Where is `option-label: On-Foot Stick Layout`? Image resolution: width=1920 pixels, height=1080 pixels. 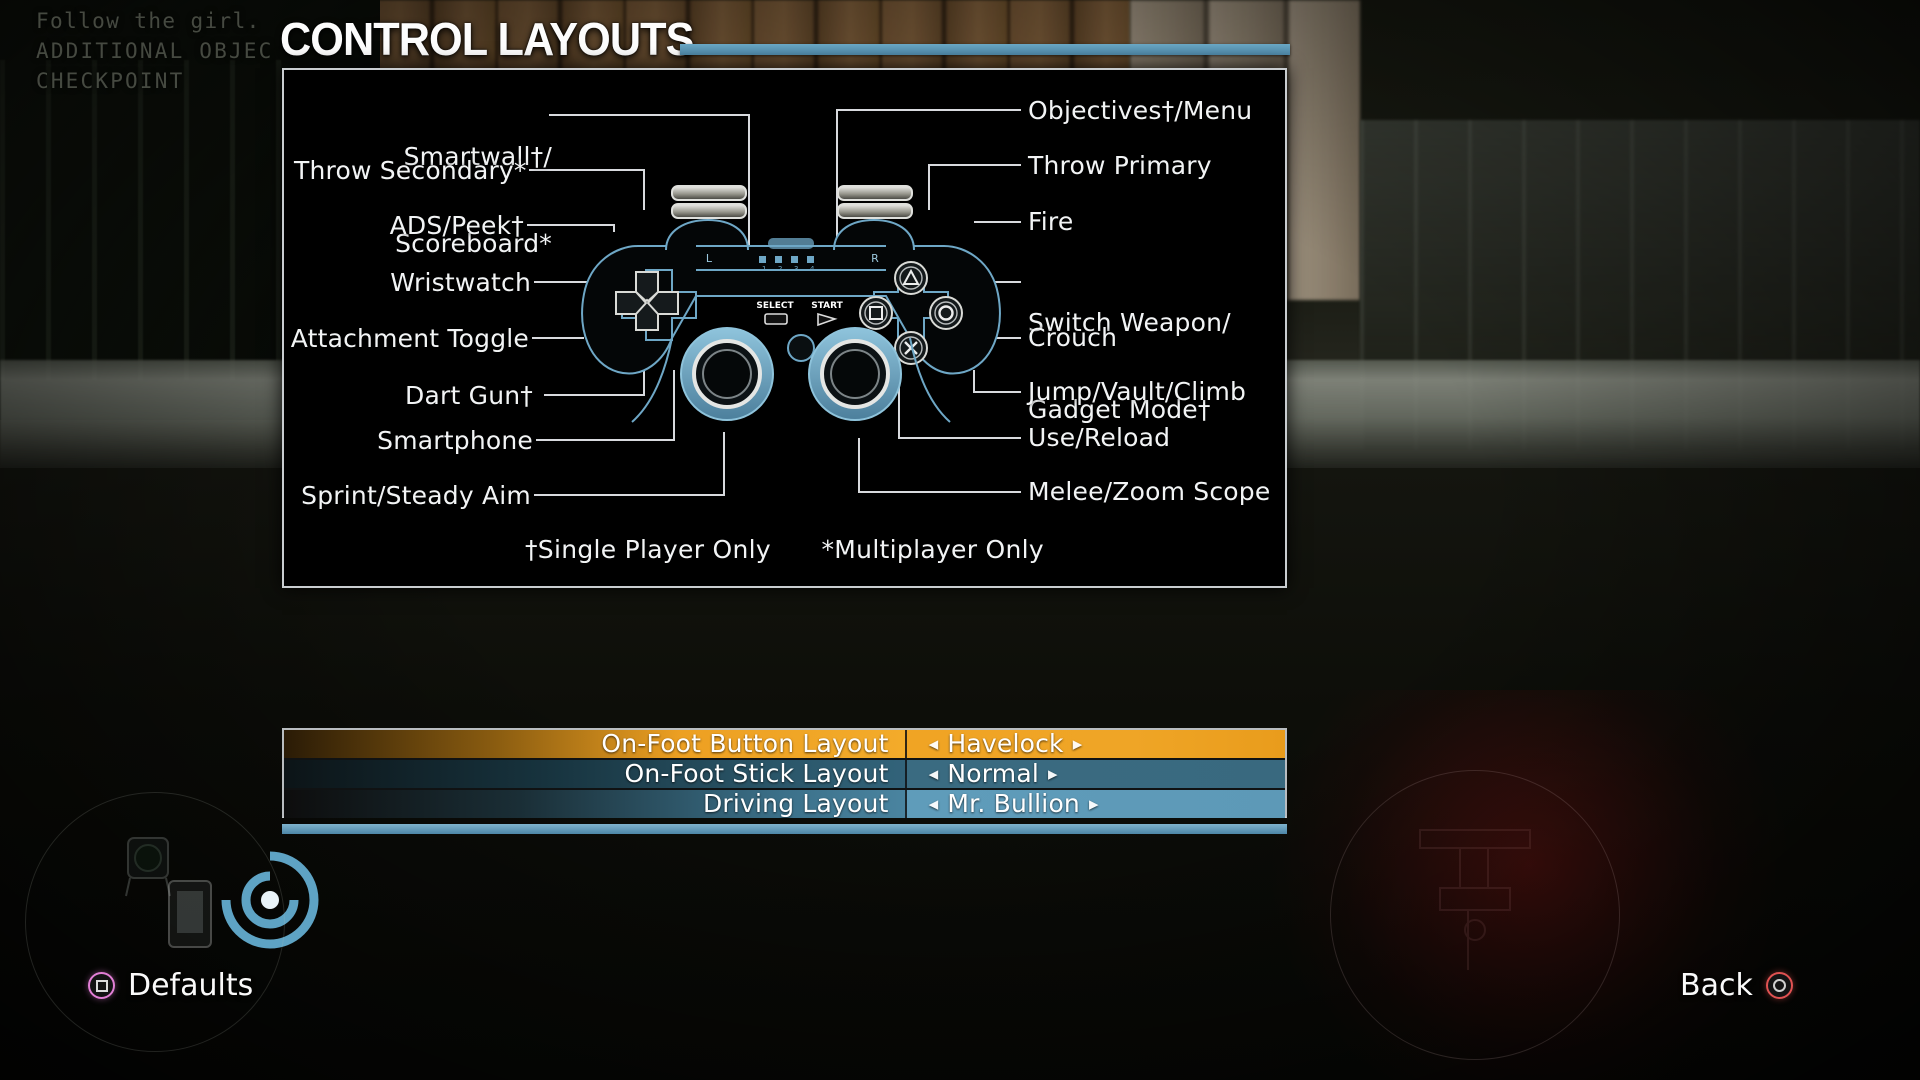 option-label: On-Foot Stick Layout is located at coordinates (594, 774).